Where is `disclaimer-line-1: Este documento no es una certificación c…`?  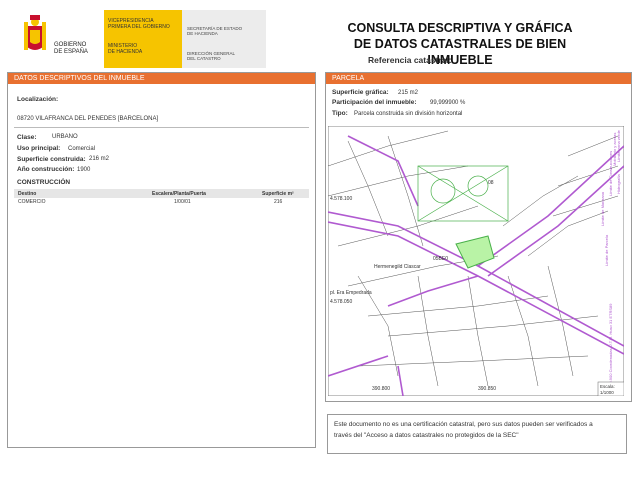
disclaimer-line-1: Este documento no es una certificación c… is located at coordinates (463, 424).